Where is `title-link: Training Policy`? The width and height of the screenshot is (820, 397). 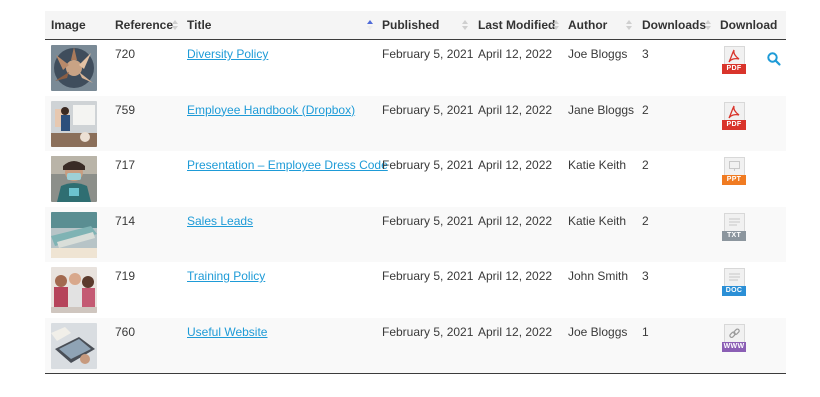
title-link: Training Policy is located at coordinates (226, 276).